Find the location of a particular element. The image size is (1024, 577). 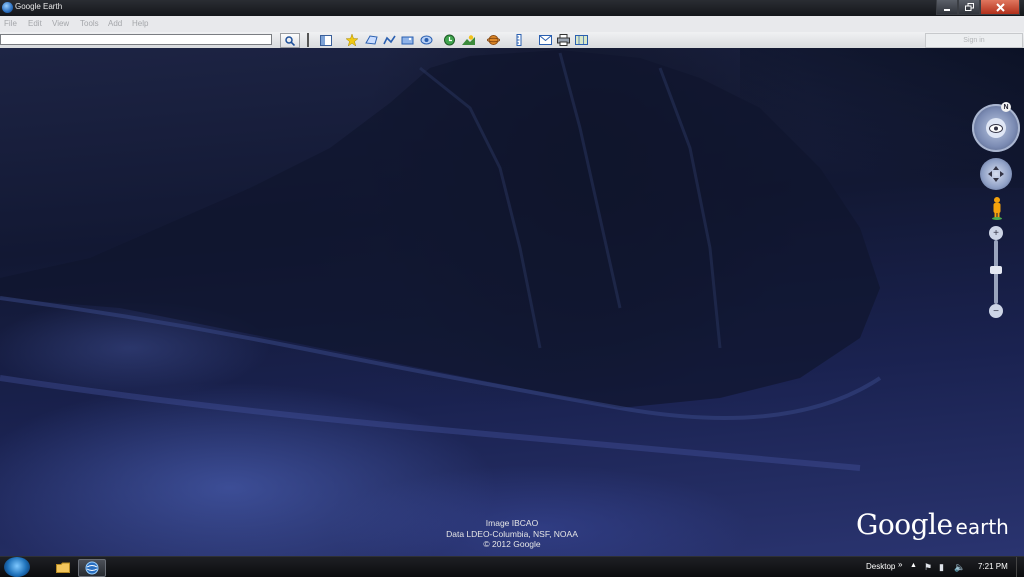

google-earth-icon is located at coordinates (92, 568).